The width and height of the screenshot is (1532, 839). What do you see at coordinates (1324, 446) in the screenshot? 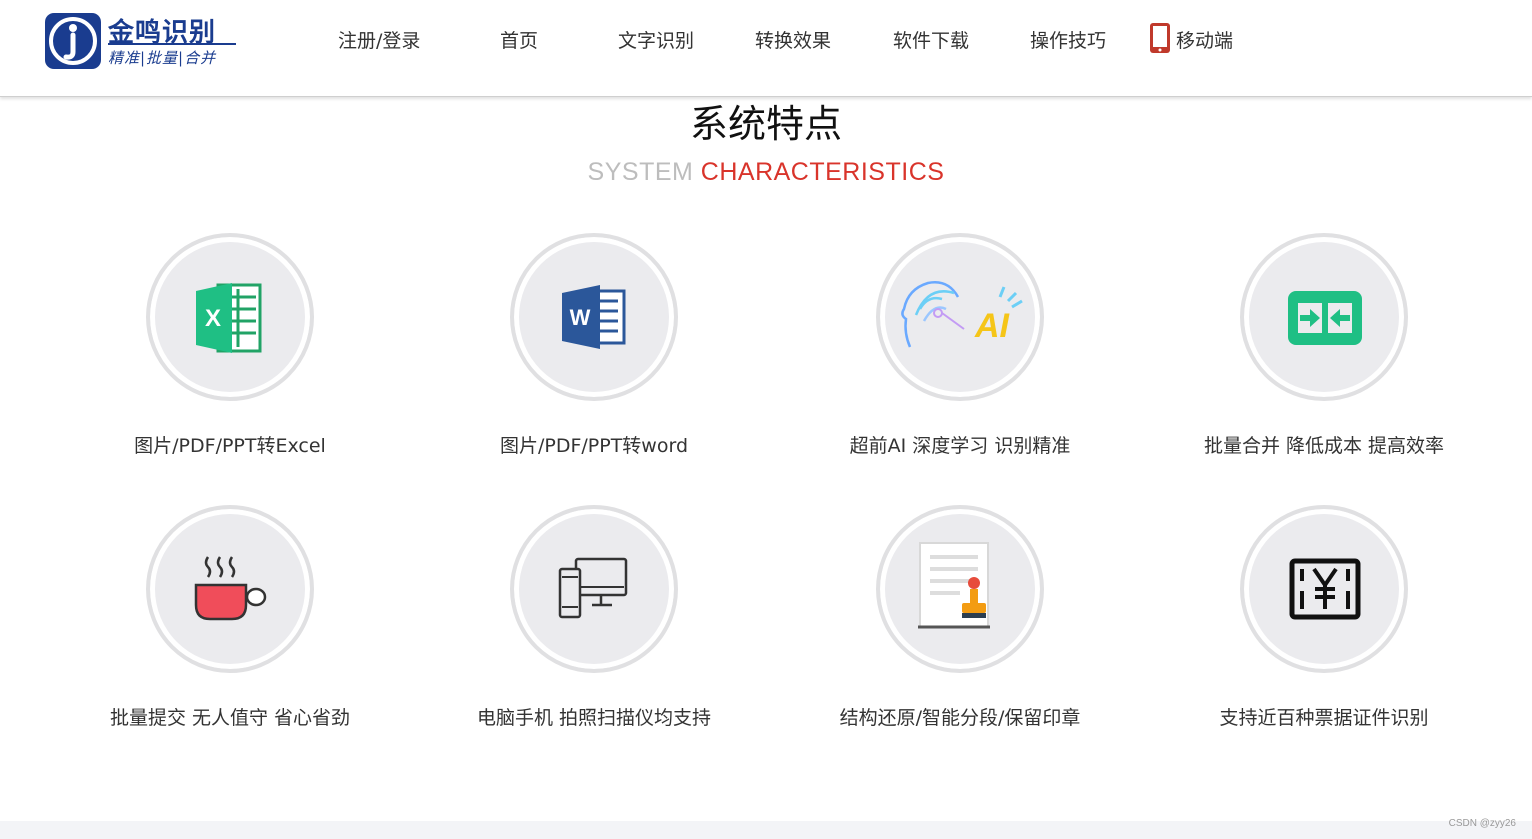
I see `feature-label: 批量合并 降低成本 提高效率` at bounding box center [1324, 446].